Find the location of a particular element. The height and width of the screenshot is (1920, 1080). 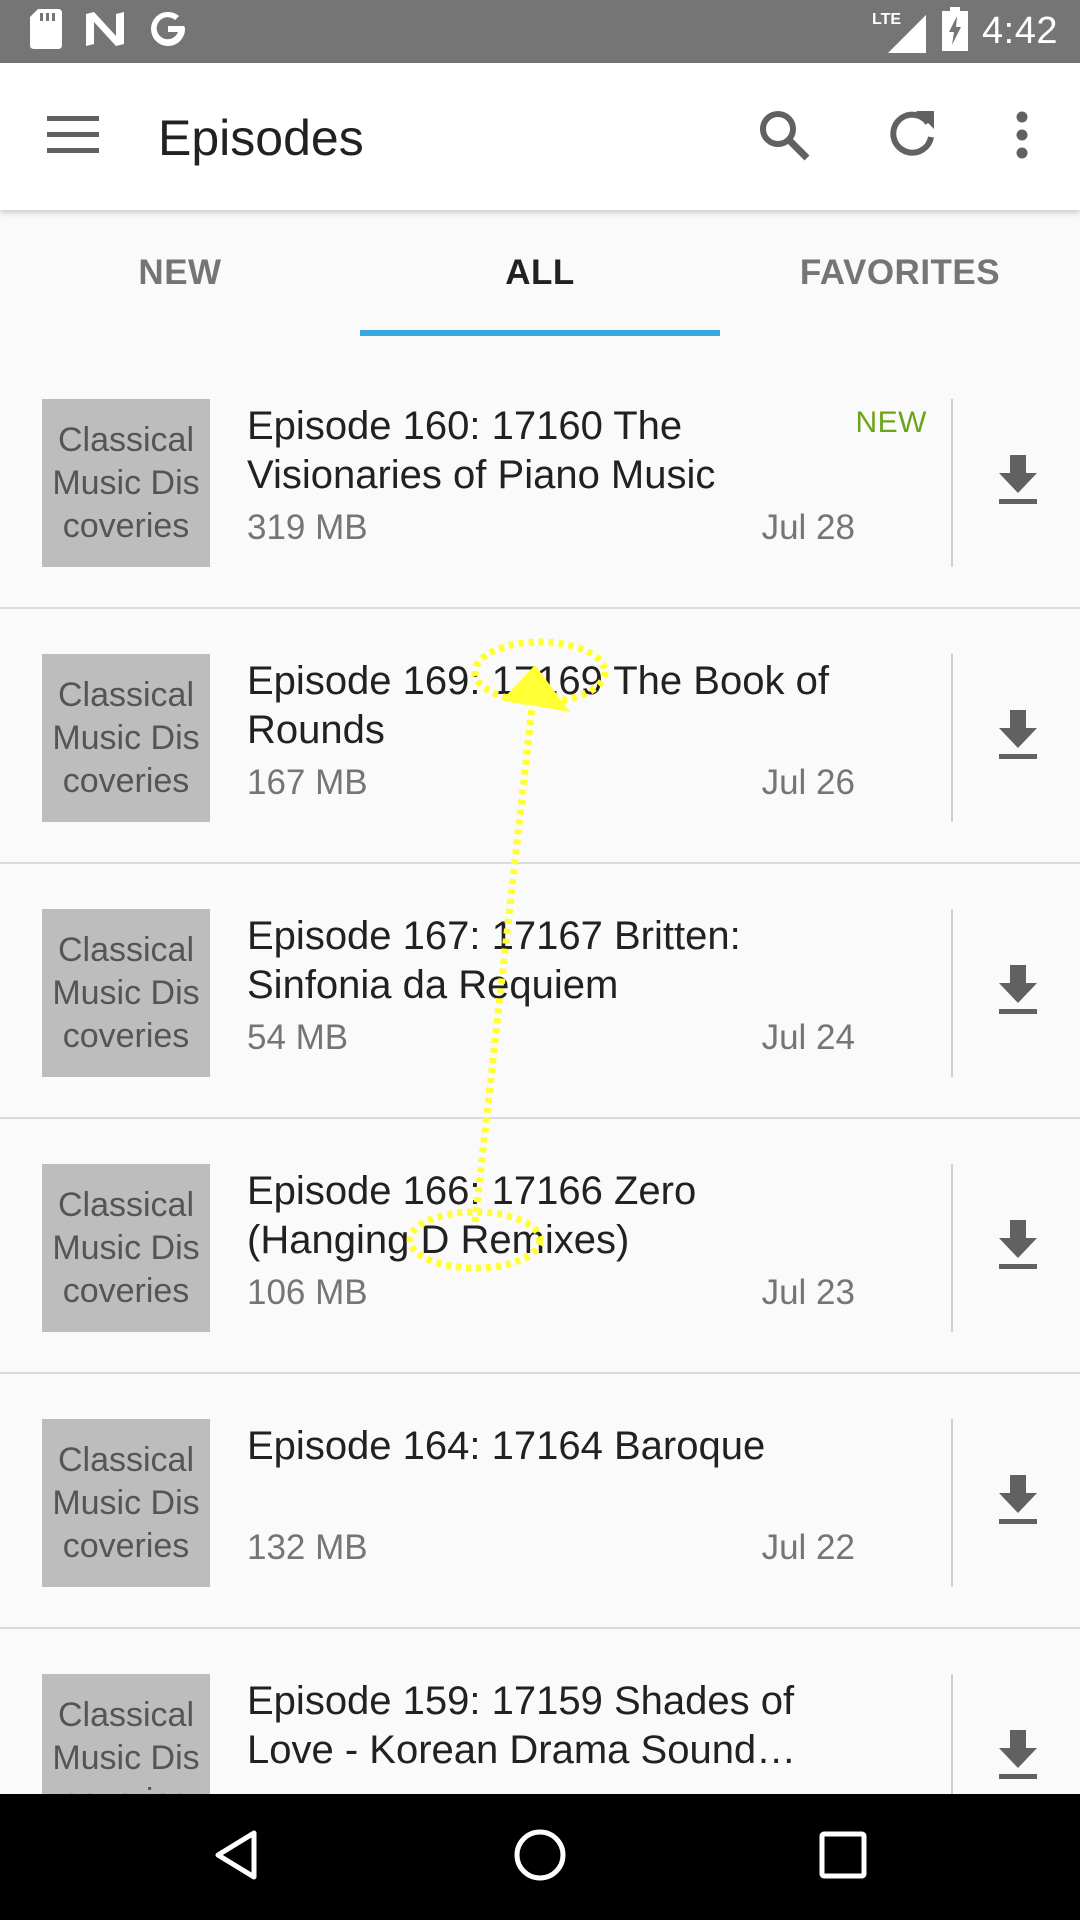

episode-size: 132 MB is located at coordinates (307, 1547).